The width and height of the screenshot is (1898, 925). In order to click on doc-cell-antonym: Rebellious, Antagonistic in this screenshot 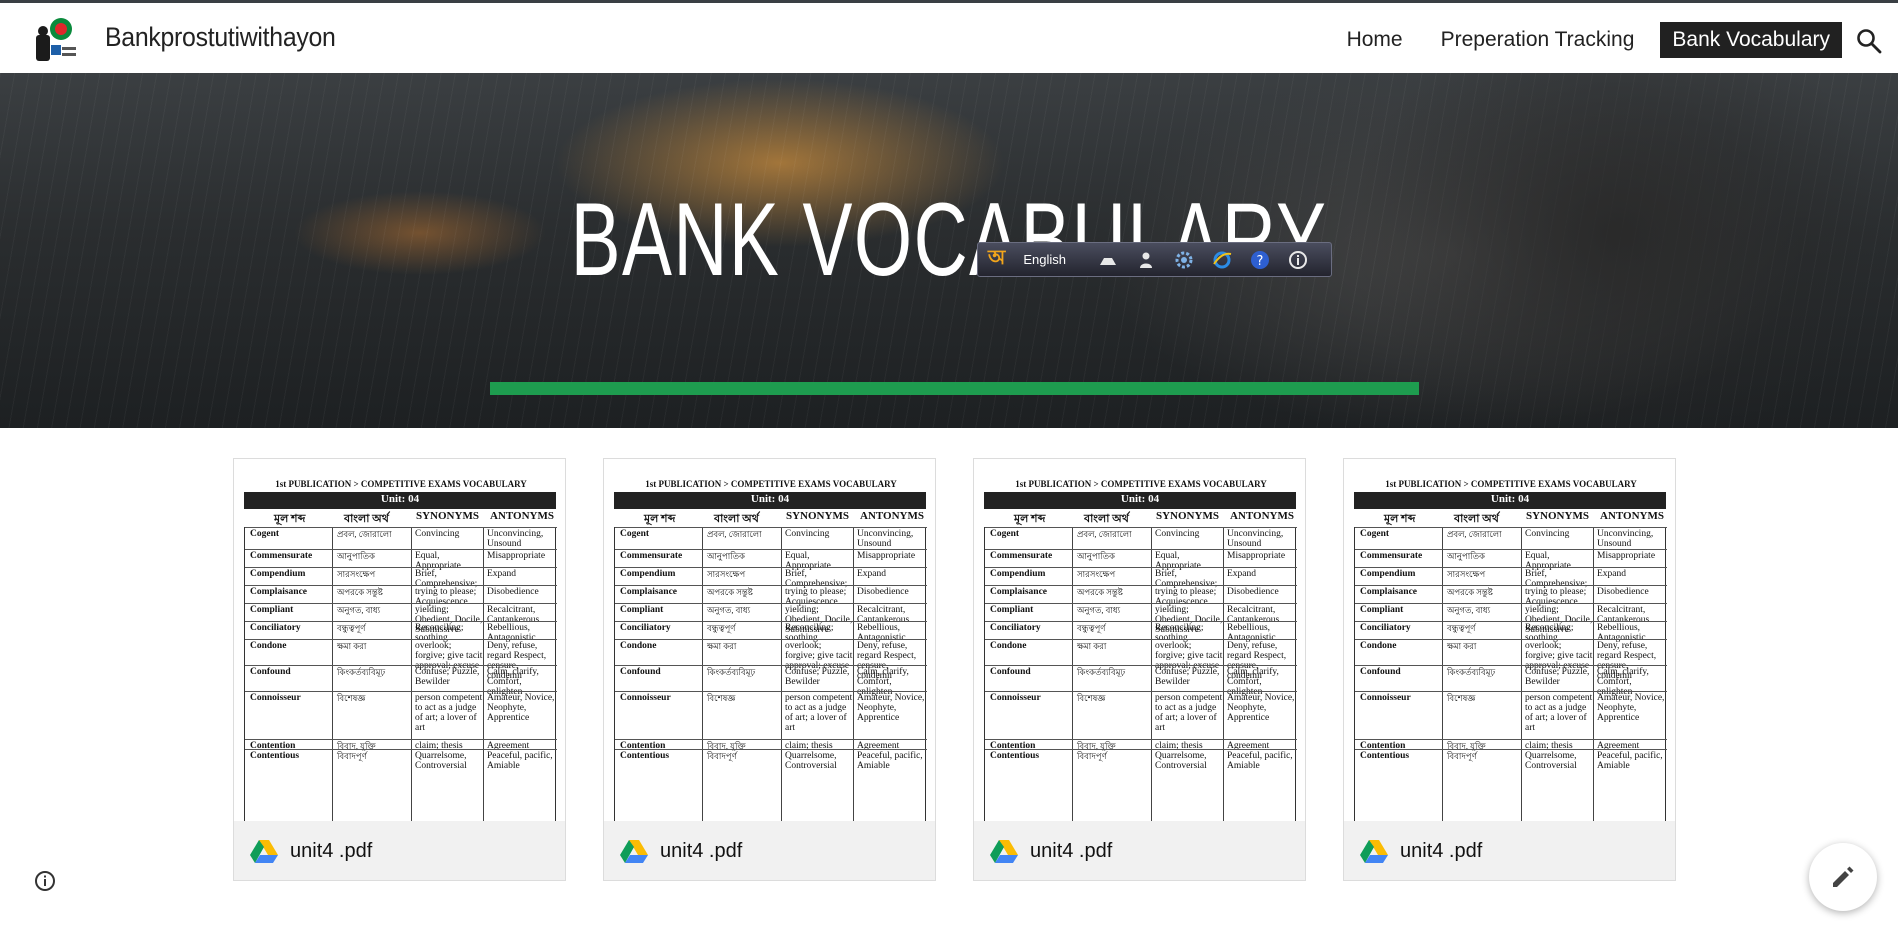, I will do `click(1251, 633)`.